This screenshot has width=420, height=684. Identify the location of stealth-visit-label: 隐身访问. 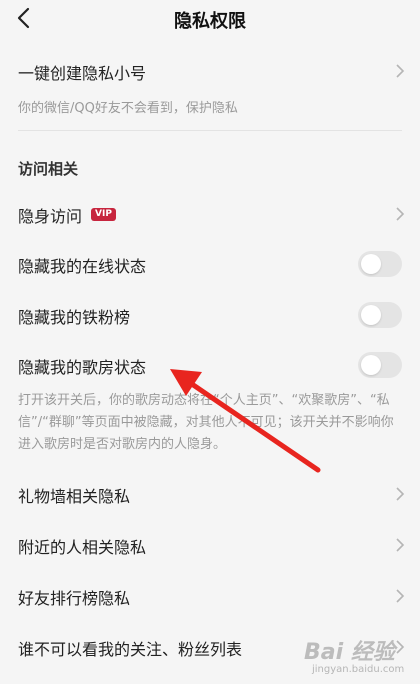
(50, 216).